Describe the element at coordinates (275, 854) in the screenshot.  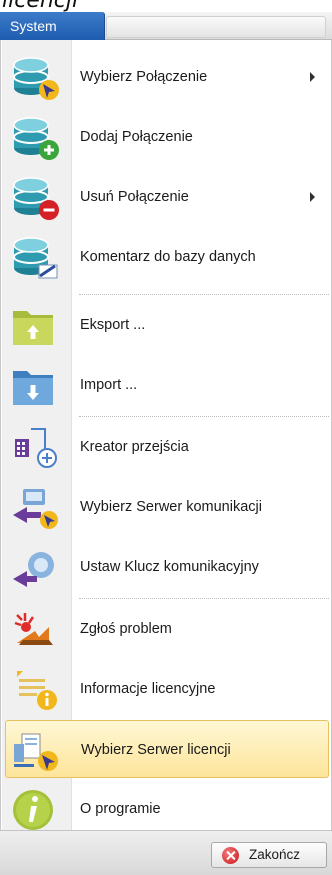
I see `exit-button-label: Zakończ` at that location.